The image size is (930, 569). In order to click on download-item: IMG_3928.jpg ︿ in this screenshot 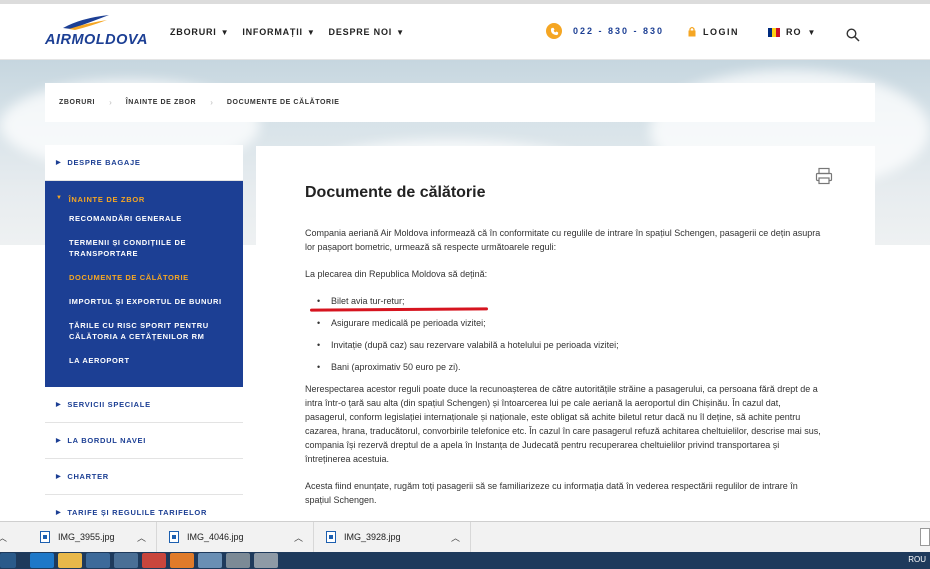, I will do `click(392, 537)`.